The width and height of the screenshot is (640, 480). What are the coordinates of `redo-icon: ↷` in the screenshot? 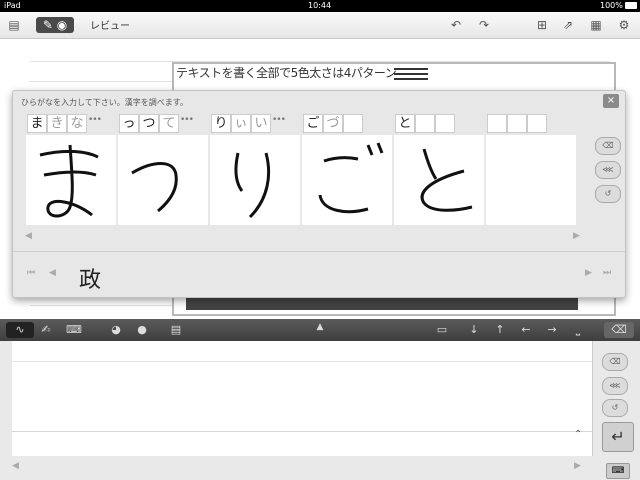 It's located at (484, 25).